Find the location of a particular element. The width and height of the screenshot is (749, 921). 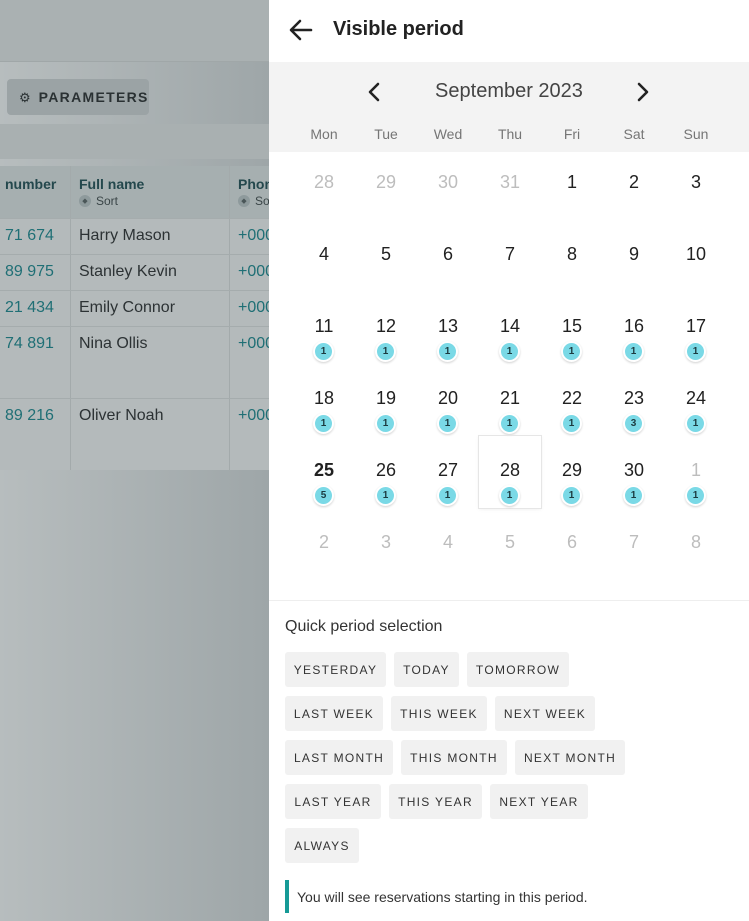

calendar-day: 27 1 is located at coordinates (448, 472).